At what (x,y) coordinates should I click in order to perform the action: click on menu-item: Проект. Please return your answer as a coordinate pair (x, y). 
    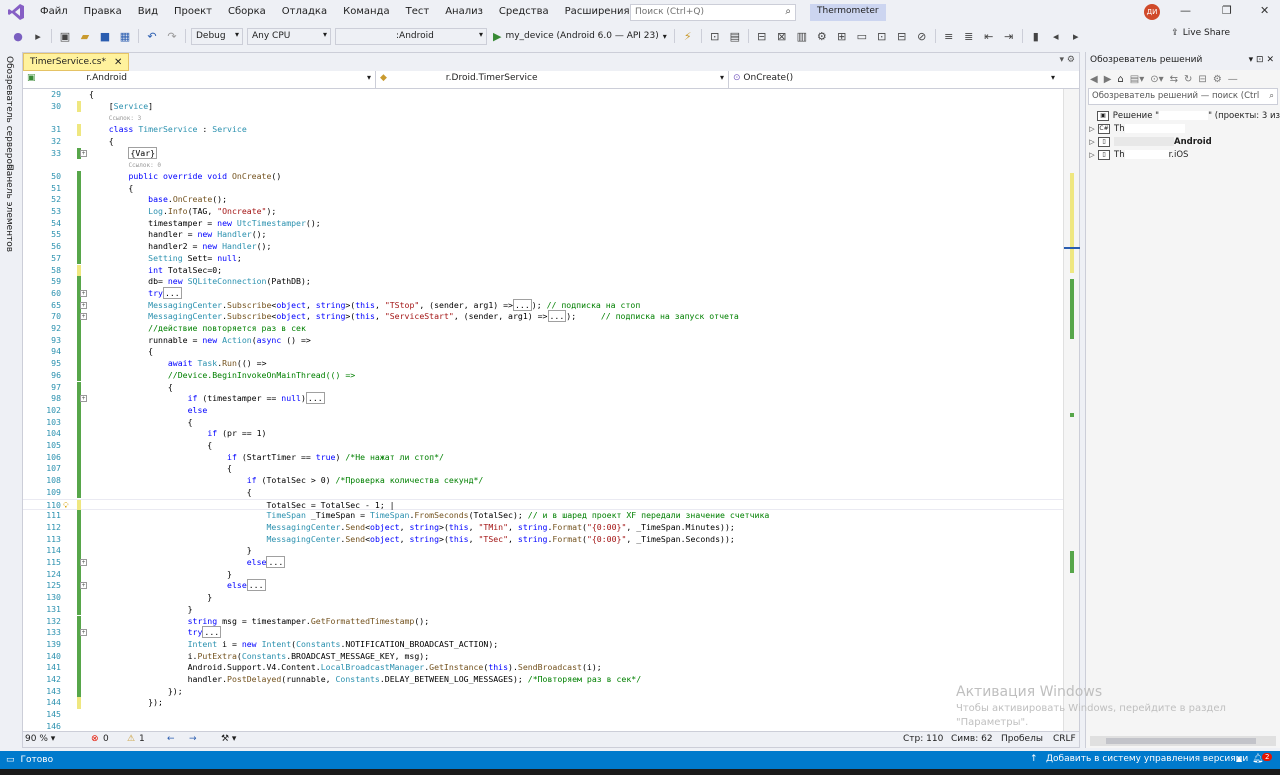
    Looking at the image, I should click on (193, 12).